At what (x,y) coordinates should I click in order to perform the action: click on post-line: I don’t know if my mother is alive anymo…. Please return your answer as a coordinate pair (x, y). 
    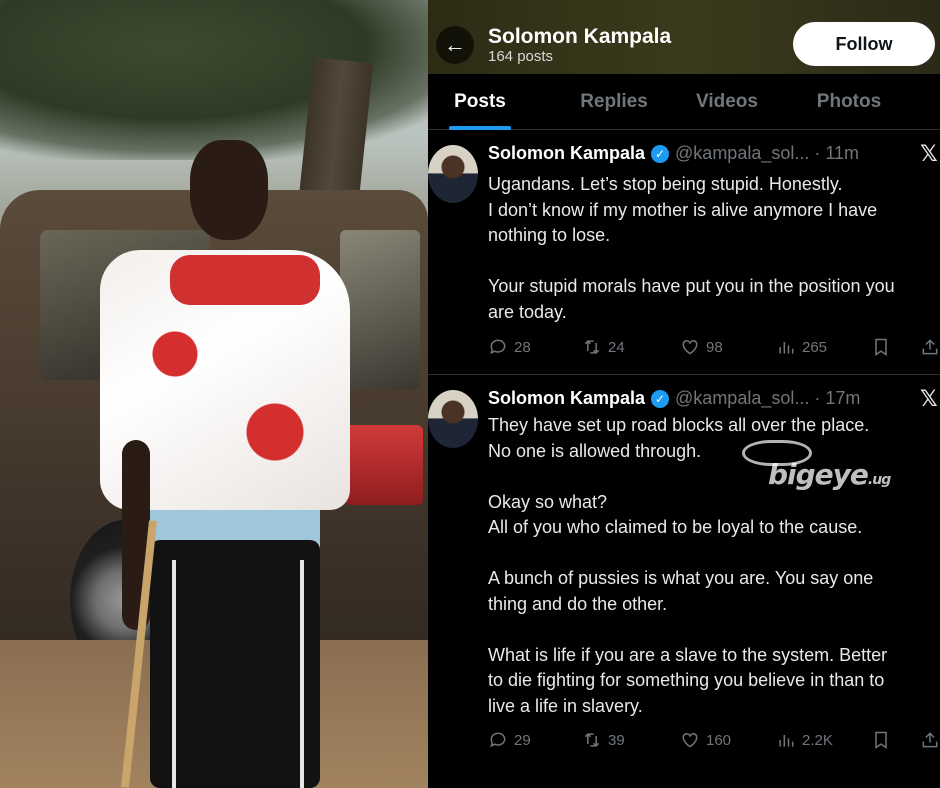
    Looking at the image, I should click on (683, 209).